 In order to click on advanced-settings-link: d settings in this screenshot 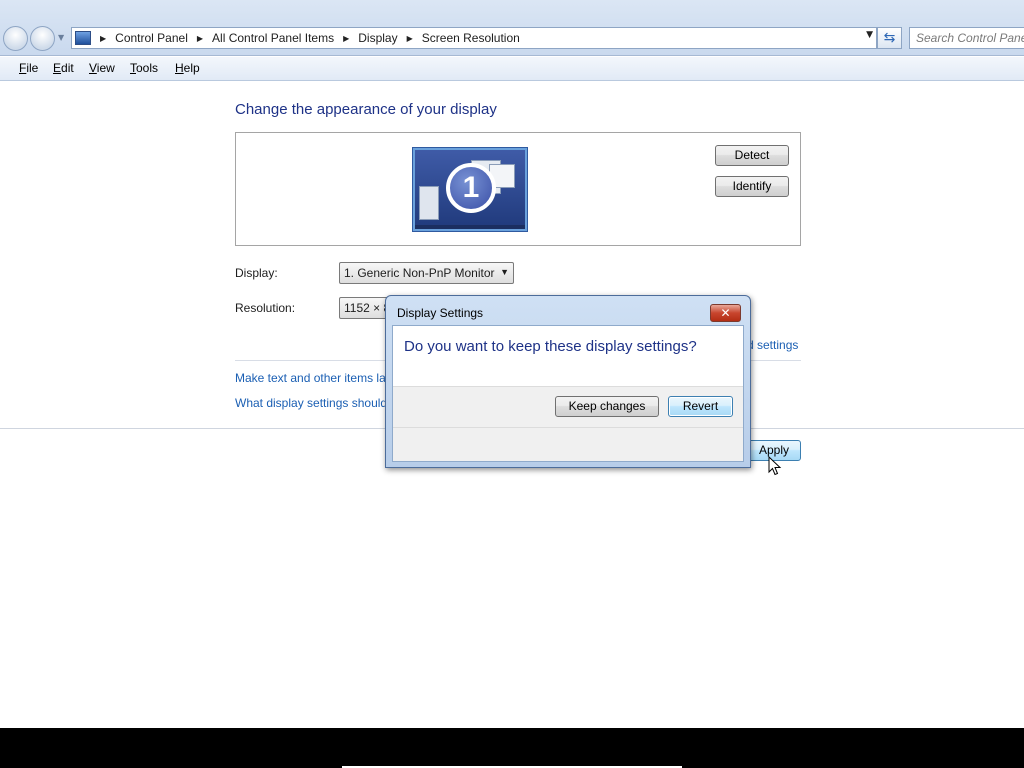, I will do `click(772, 345)`.